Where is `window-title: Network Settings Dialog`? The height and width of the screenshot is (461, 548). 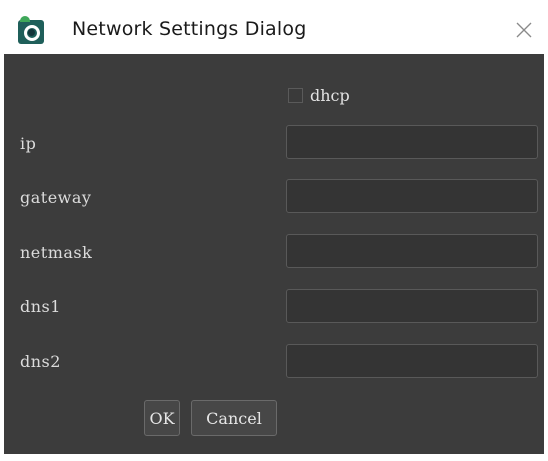 window-title: Network Settings Dialog is located at coordinates (189, 29).